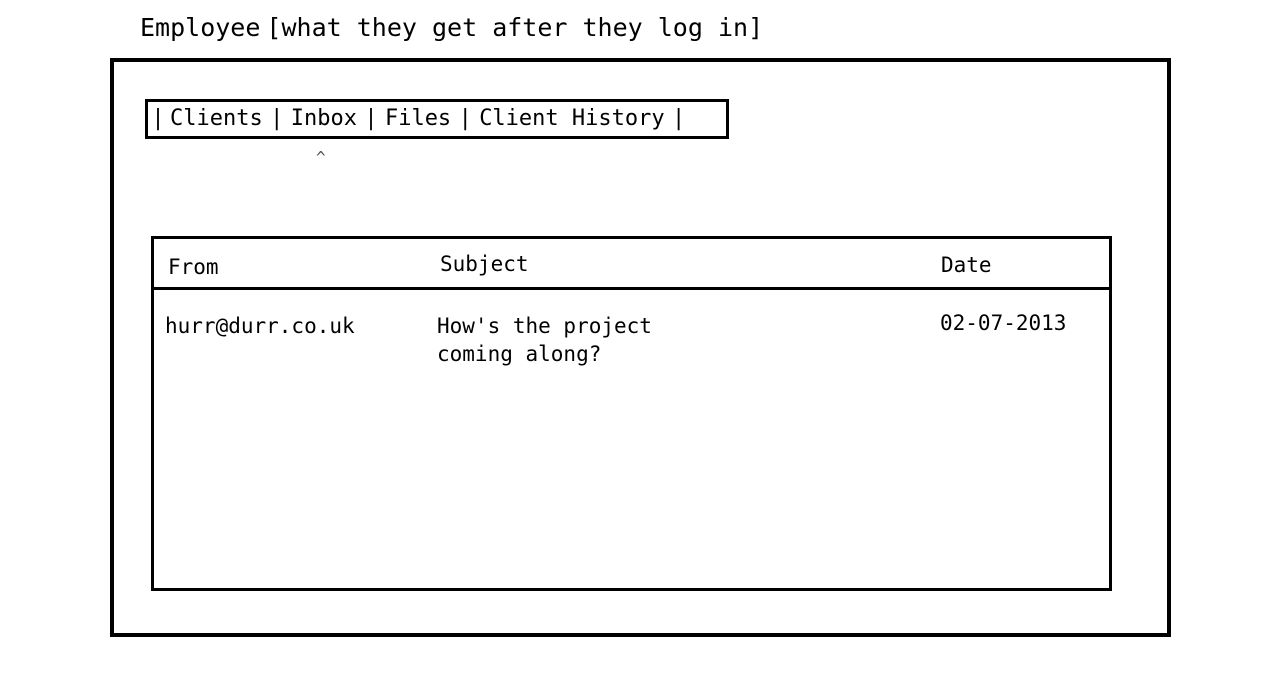 This screenshot has height=691, width=1281. What do you see at coordinates (966, 265) in the screenshot?
I see `column-header-date: Date` at bounding box center [966, 265].